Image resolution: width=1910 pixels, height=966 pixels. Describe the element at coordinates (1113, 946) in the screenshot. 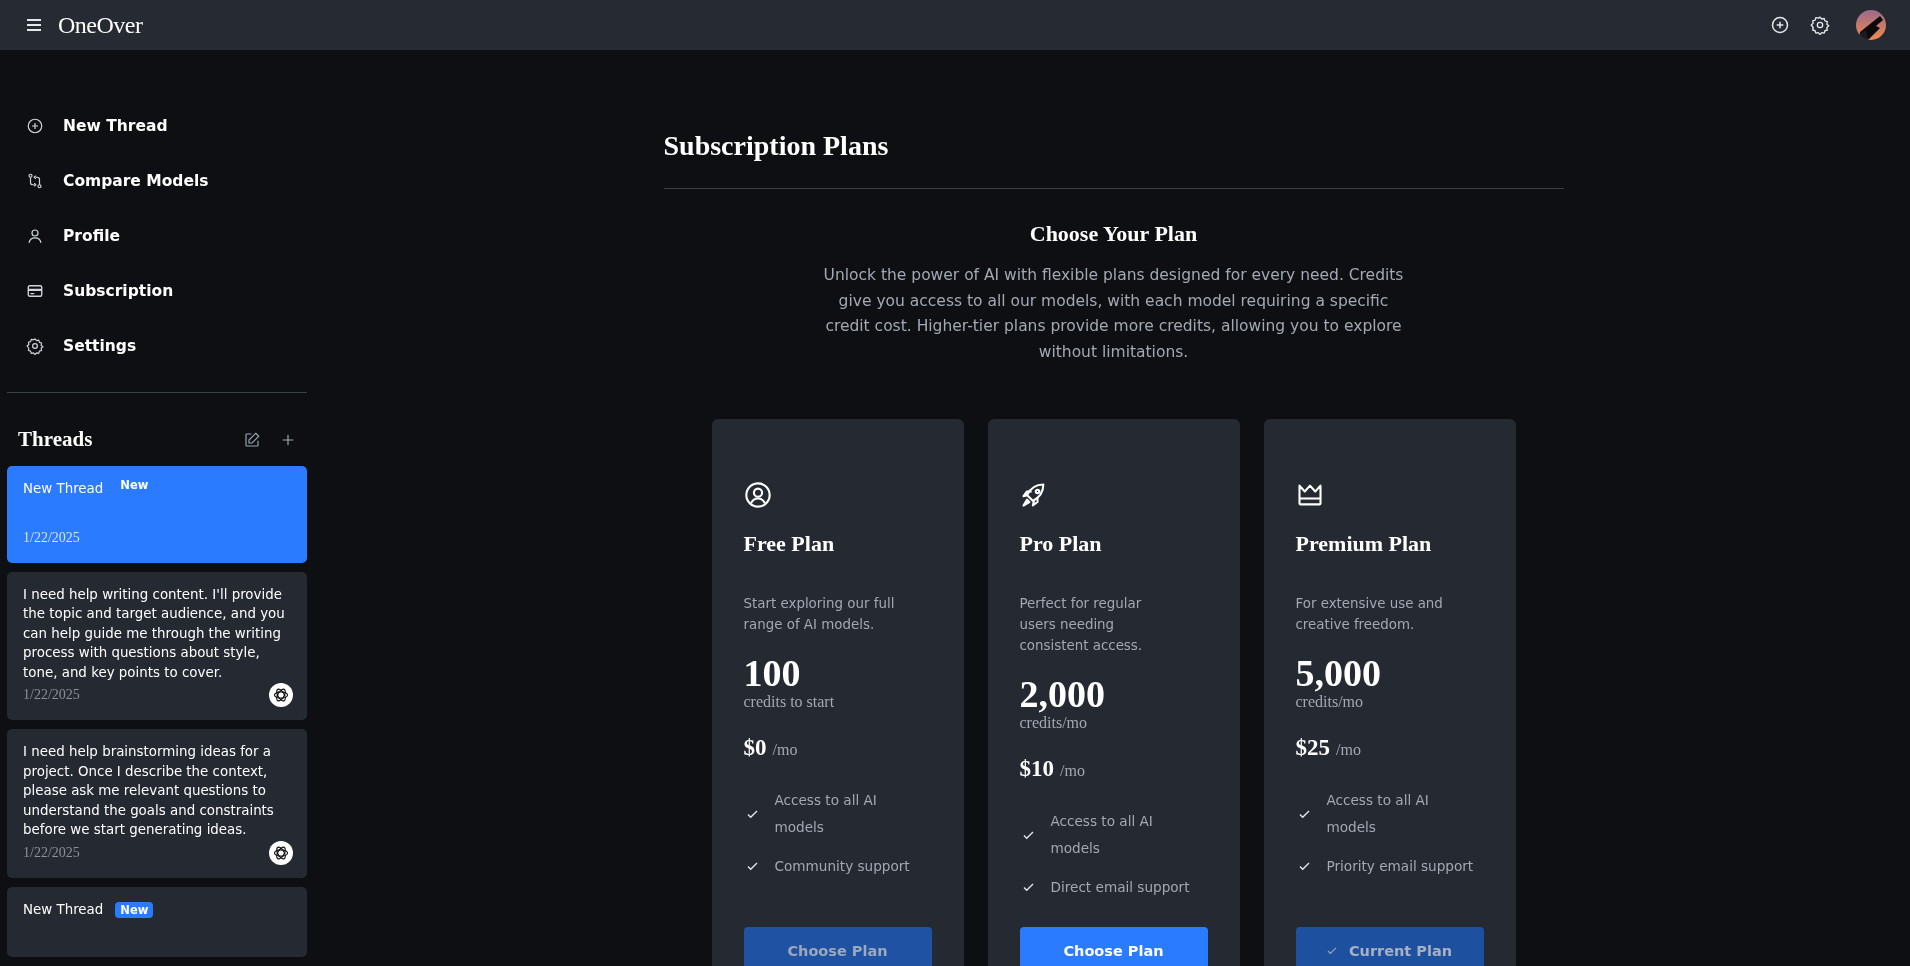

I see `plan-button: Choose Plan` at that location.